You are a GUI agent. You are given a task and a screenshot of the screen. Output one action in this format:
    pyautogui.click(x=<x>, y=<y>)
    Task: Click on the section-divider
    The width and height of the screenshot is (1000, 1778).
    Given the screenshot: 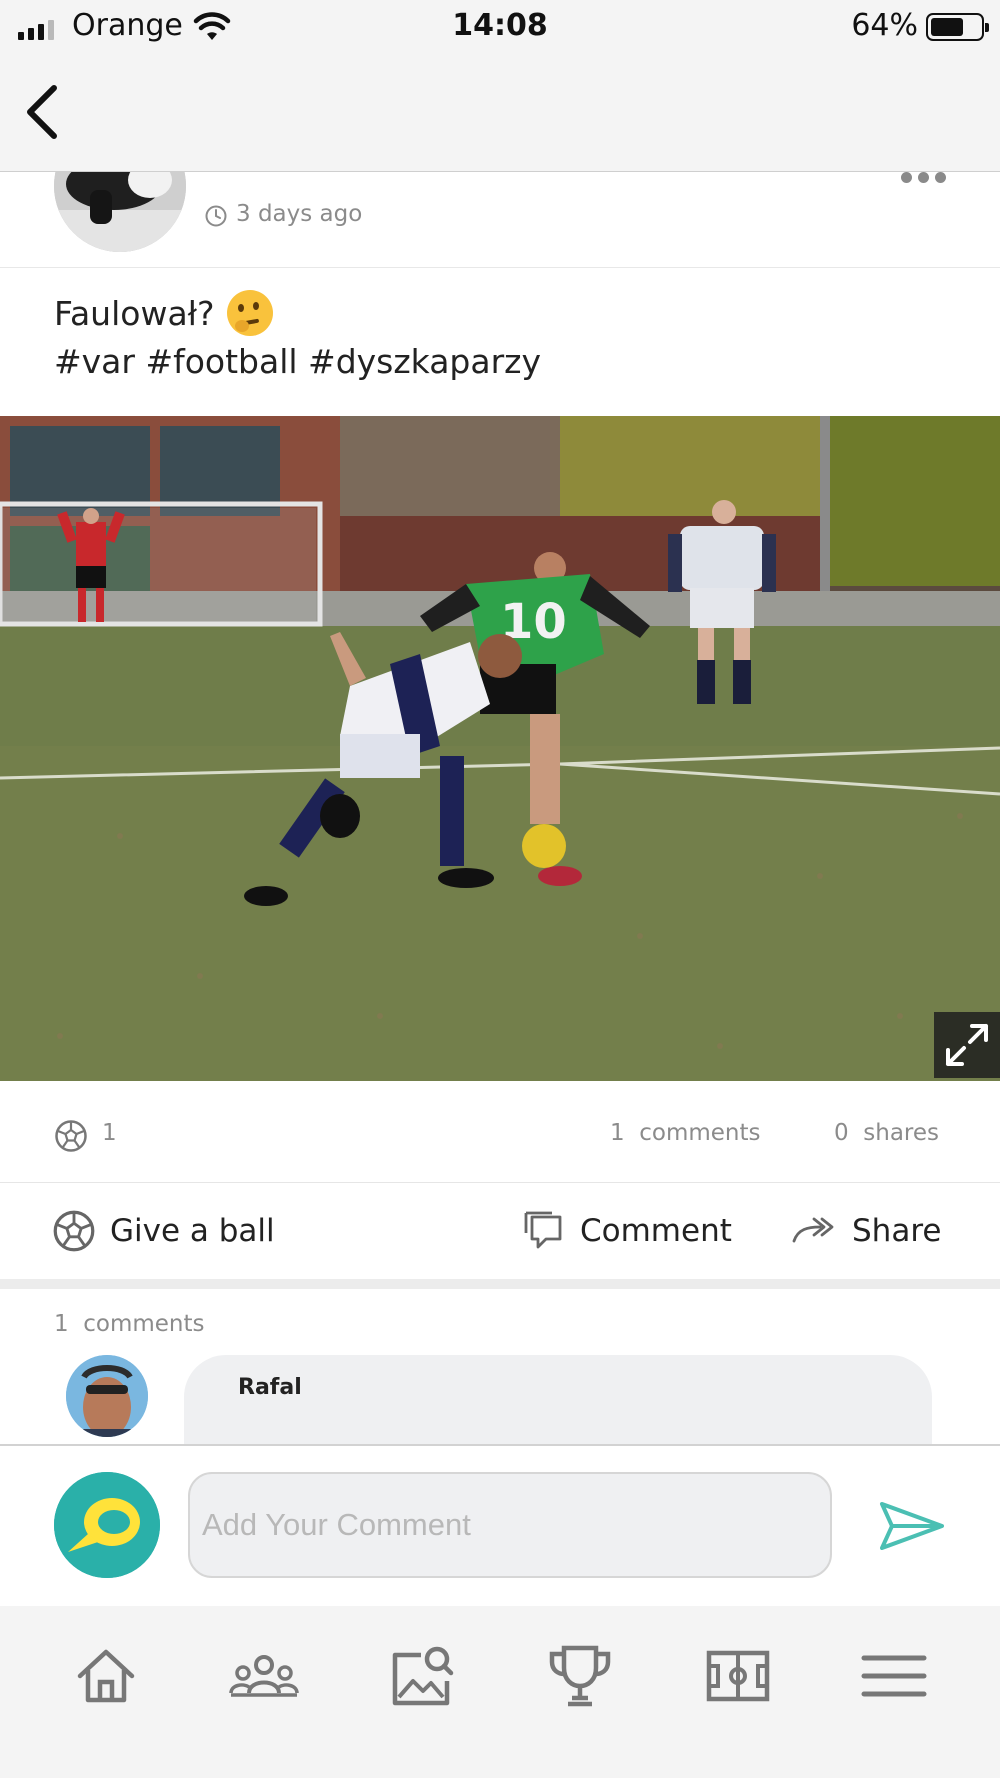 What is the action you would take?
    pyautogui.click(x=500, y=1284)
    